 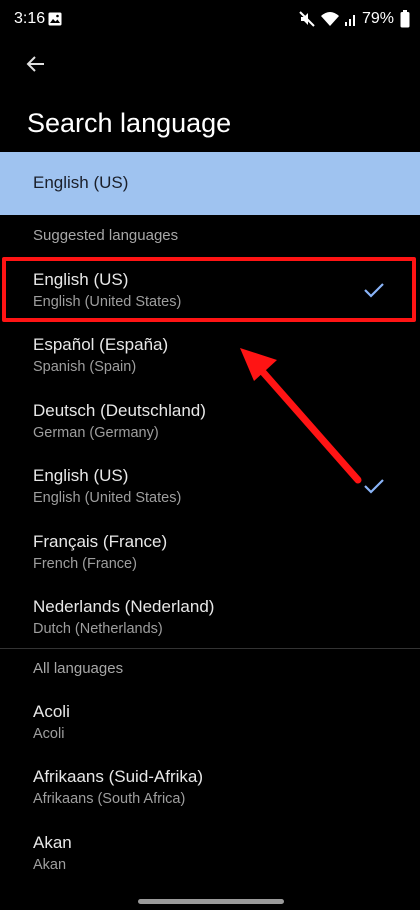 What do you see at coordinates (210, 359) in the screenshot?
I see `language-item-spanish: Español (España) Spanish (Spain)` at bounding box center [210, 359].